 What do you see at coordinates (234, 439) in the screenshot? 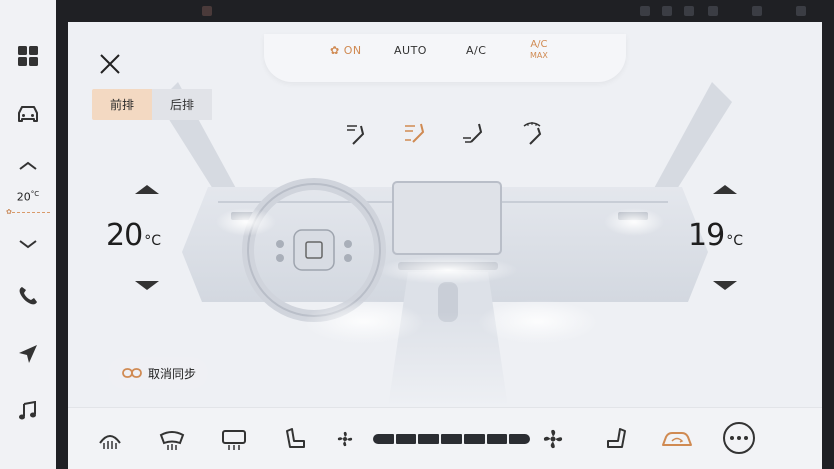
I see `rear-window-heat-icon` at bounding box center [234, 439].